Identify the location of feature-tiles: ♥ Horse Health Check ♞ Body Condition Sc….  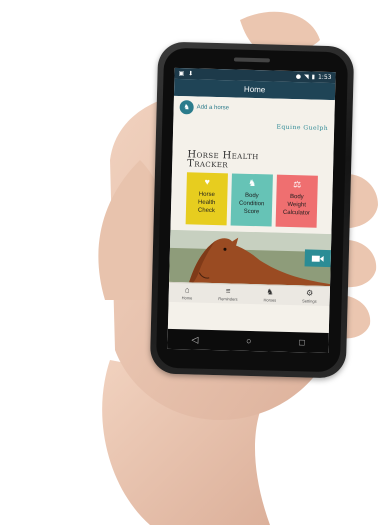
(251, 200).